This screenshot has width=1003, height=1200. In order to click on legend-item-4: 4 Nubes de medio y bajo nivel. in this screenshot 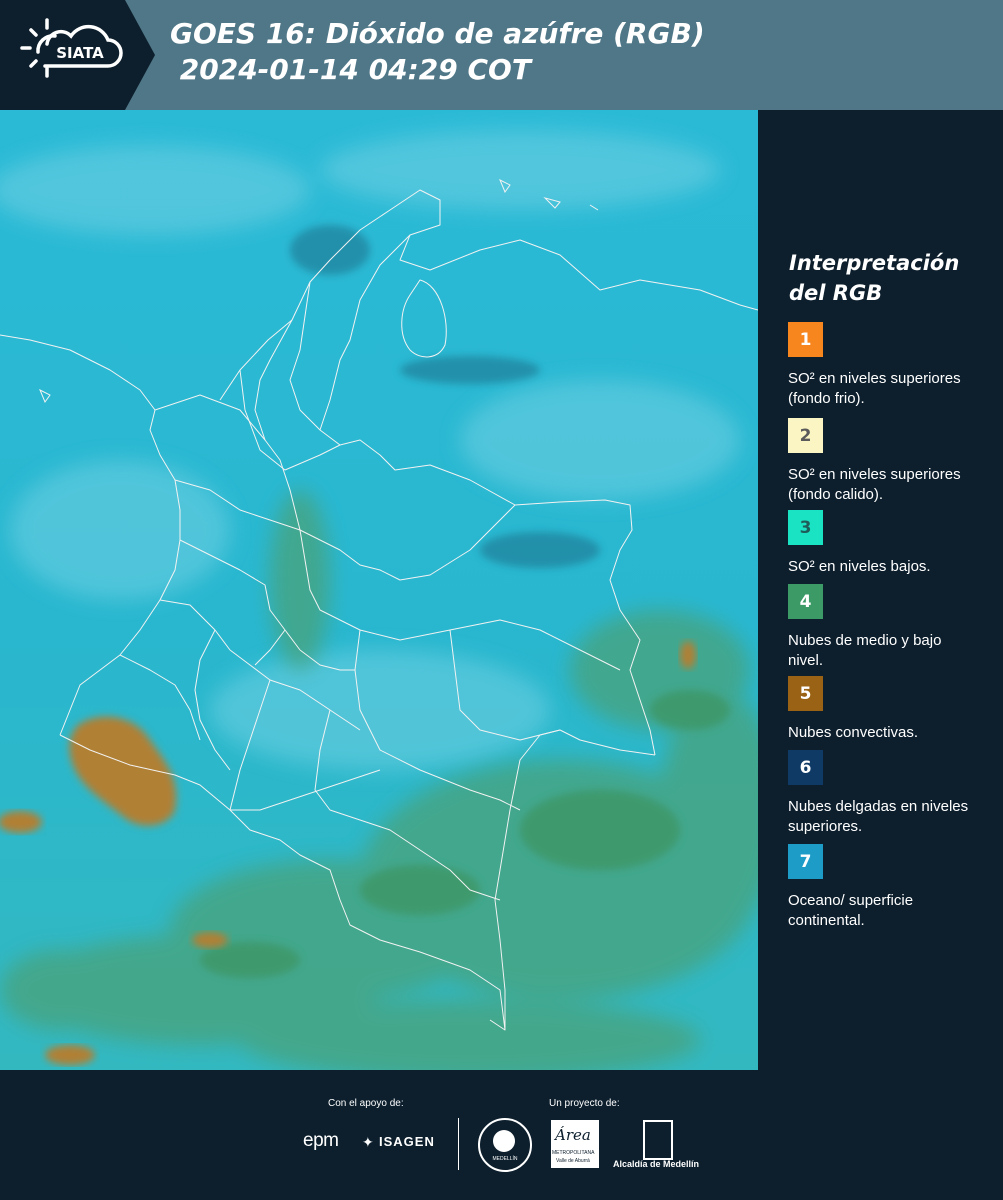, I will do `click(893, 627)`.